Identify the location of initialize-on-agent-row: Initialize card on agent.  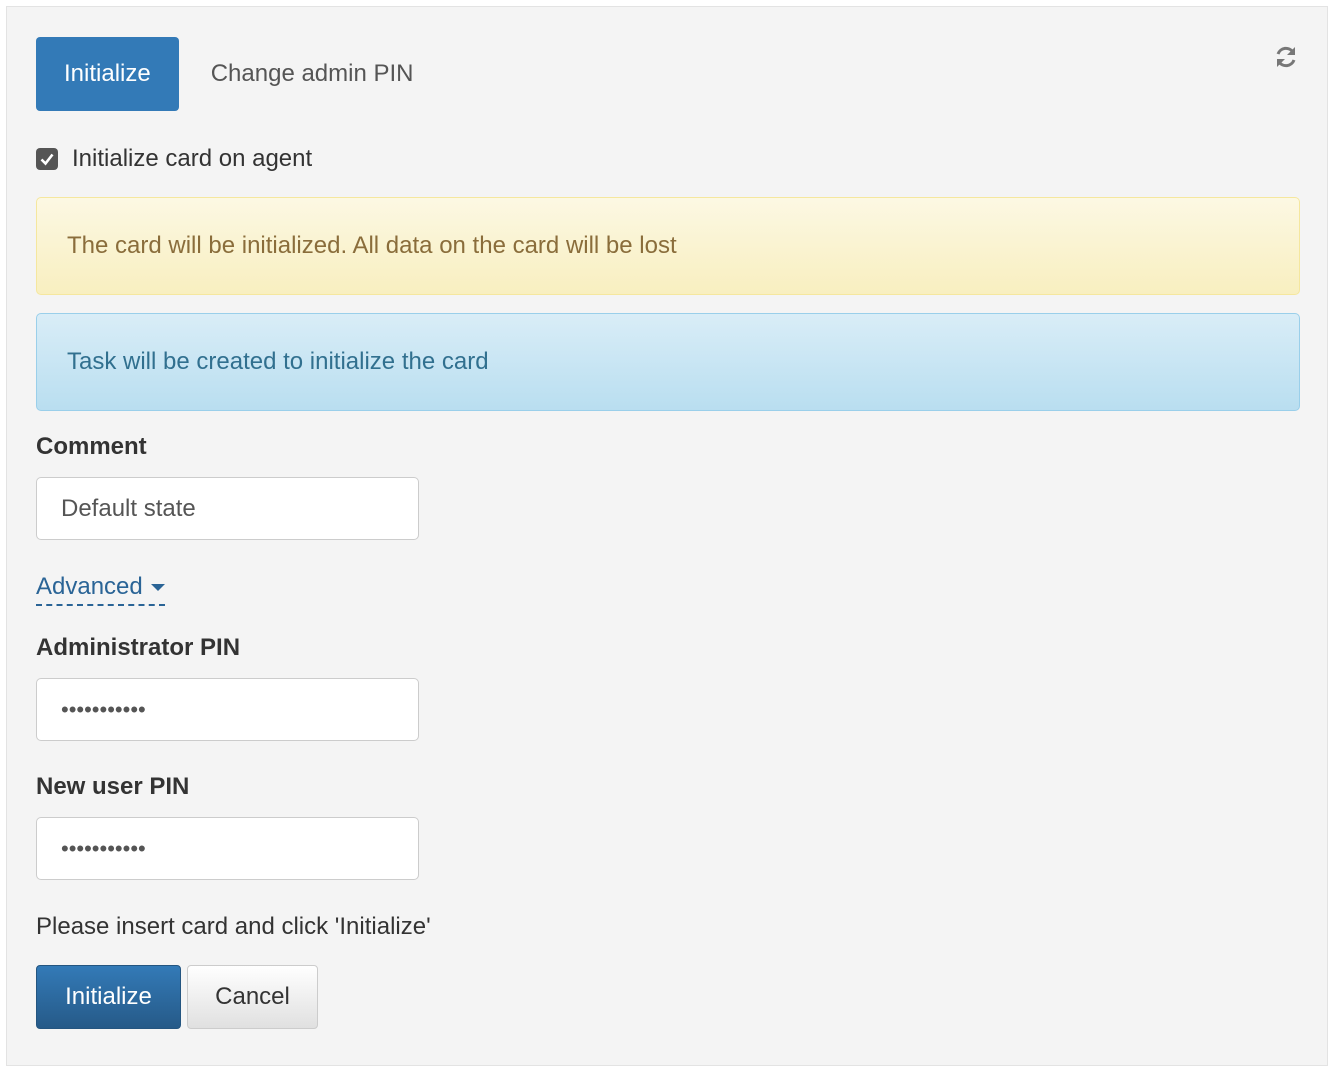
(174, 159).